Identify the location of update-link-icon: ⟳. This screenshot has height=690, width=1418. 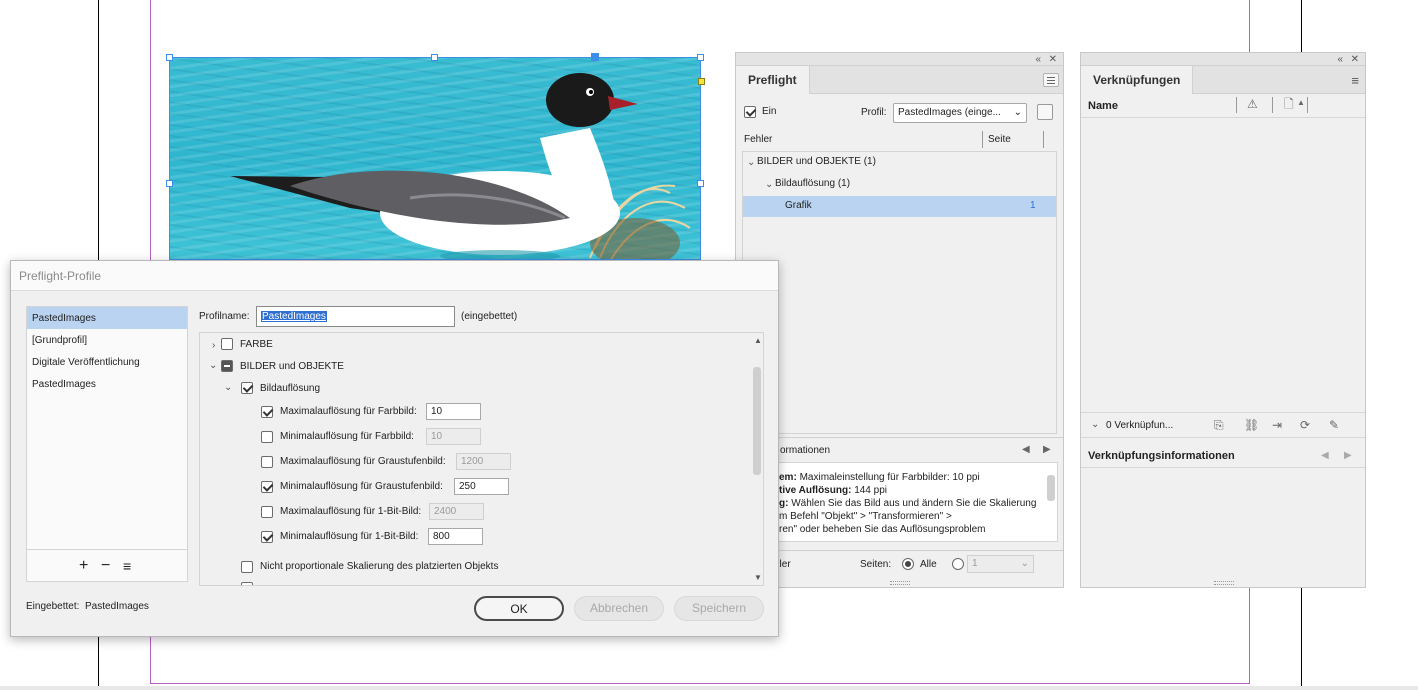
(1305, 425).